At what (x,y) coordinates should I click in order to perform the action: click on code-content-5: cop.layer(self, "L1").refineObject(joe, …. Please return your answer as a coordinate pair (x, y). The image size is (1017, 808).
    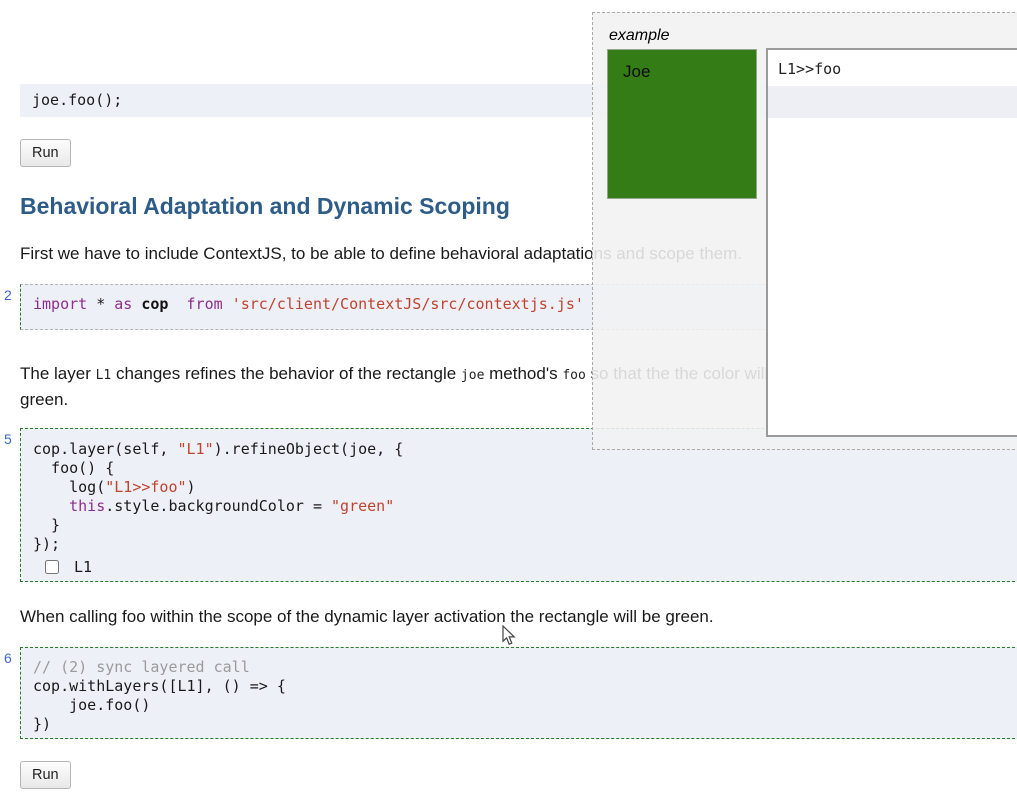
    Looking at the image, I should click on (218, 496).